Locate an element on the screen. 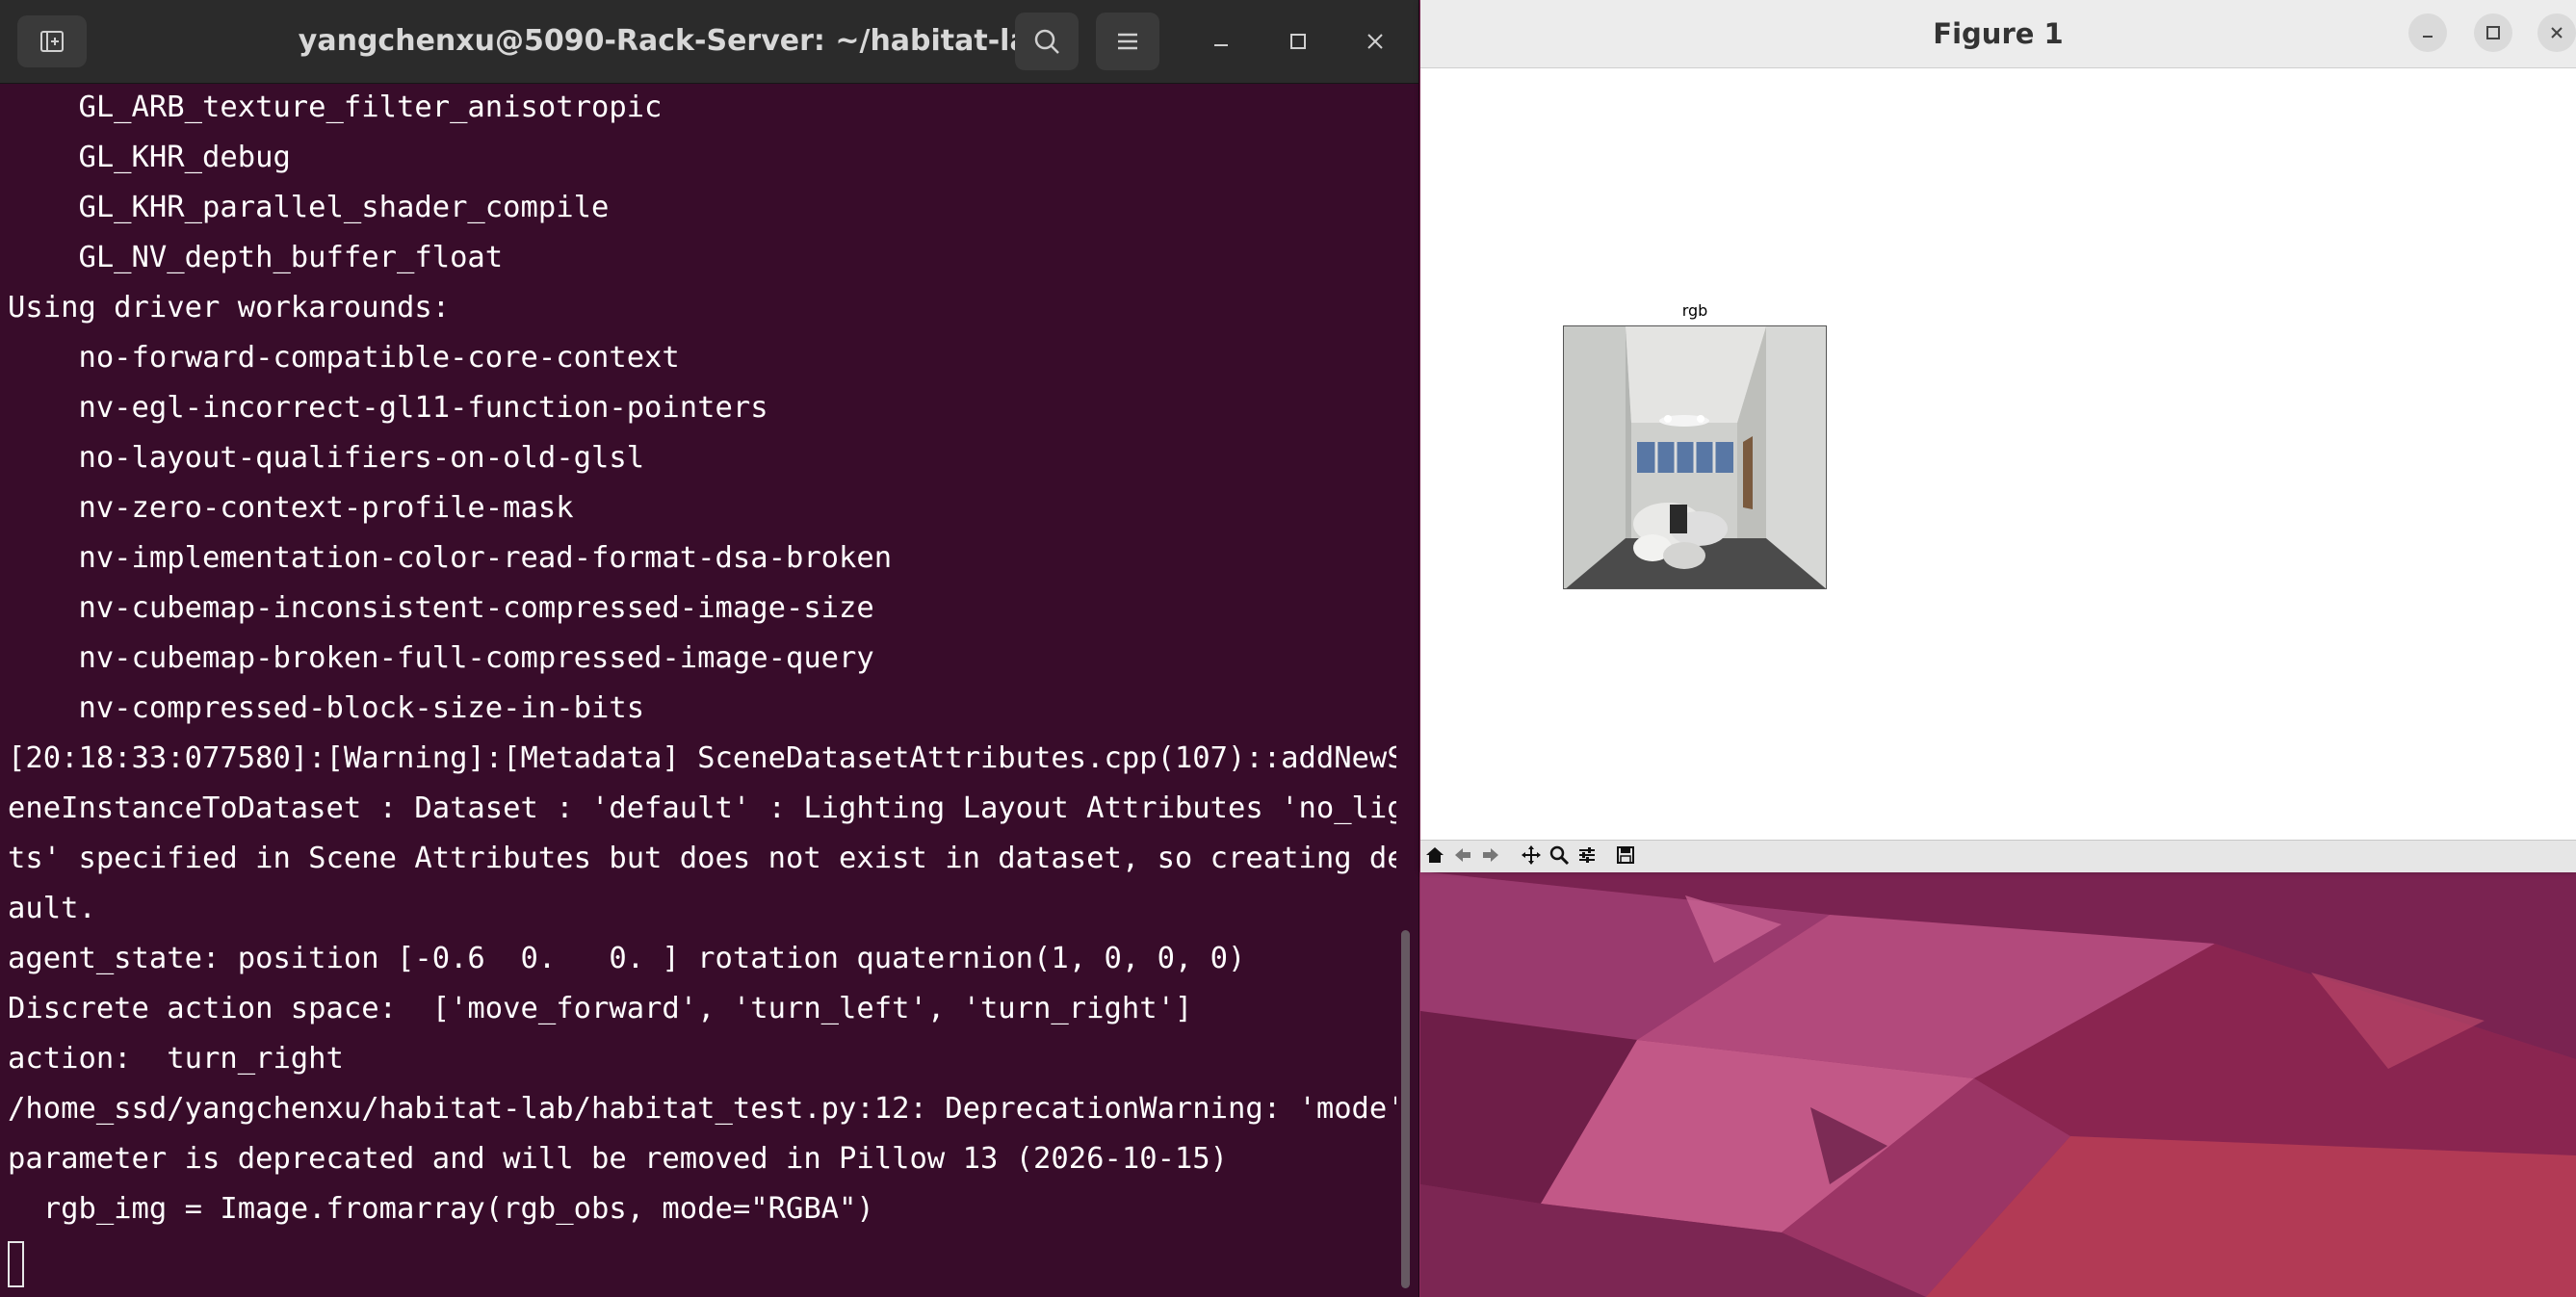 The height and width of the screenshot is (1297, 2576). zoom-icon is located at coordinates (1559, 855).